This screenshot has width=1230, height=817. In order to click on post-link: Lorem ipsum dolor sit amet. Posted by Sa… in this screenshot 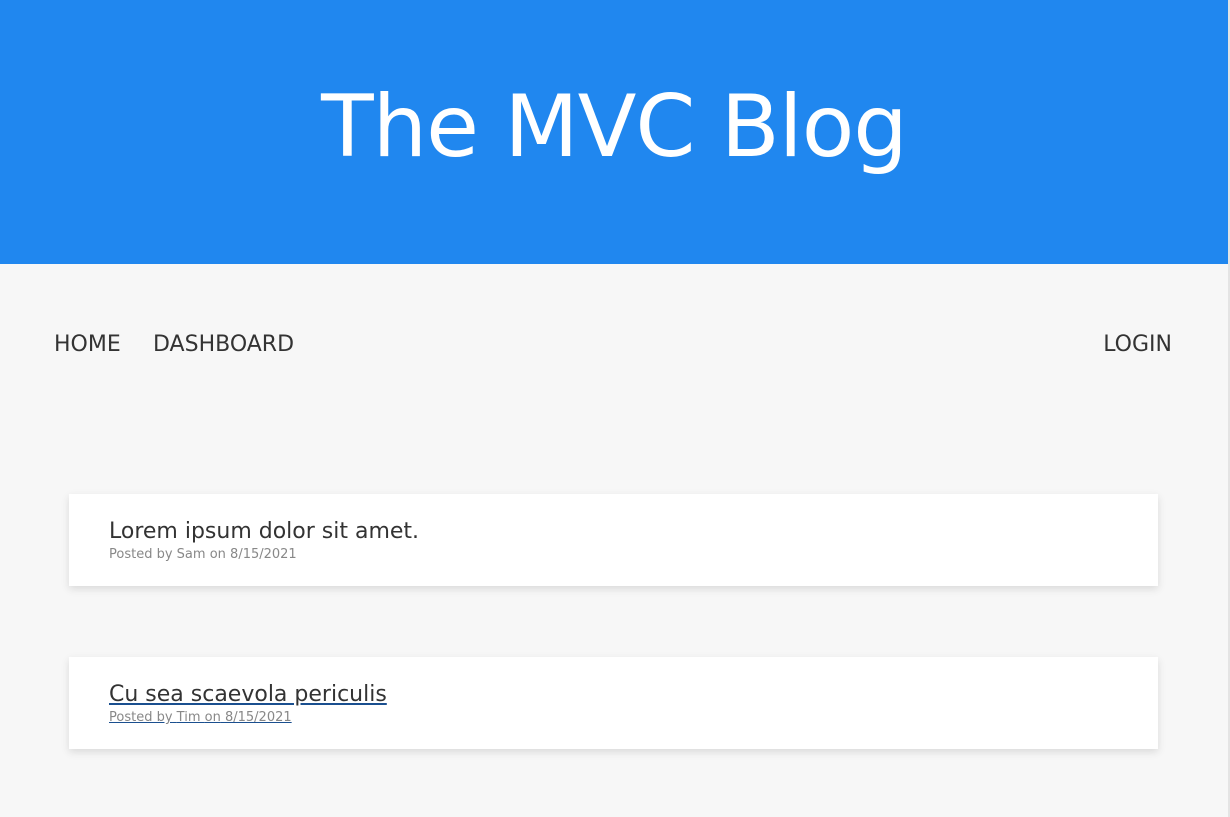, I will do `click(264, 540)`.